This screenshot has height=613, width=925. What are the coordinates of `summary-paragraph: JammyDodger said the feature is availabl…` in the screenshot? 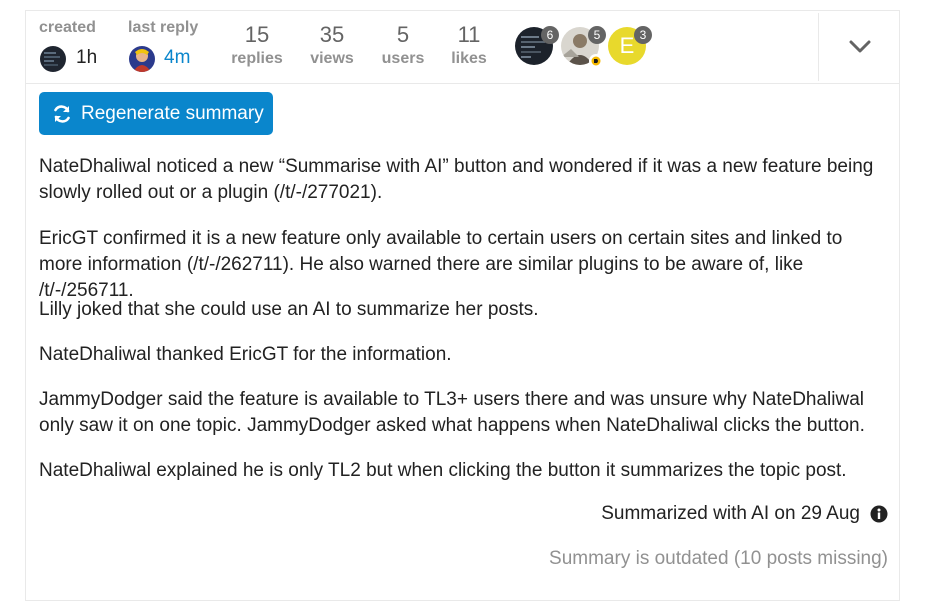 It's located at (452, 412).